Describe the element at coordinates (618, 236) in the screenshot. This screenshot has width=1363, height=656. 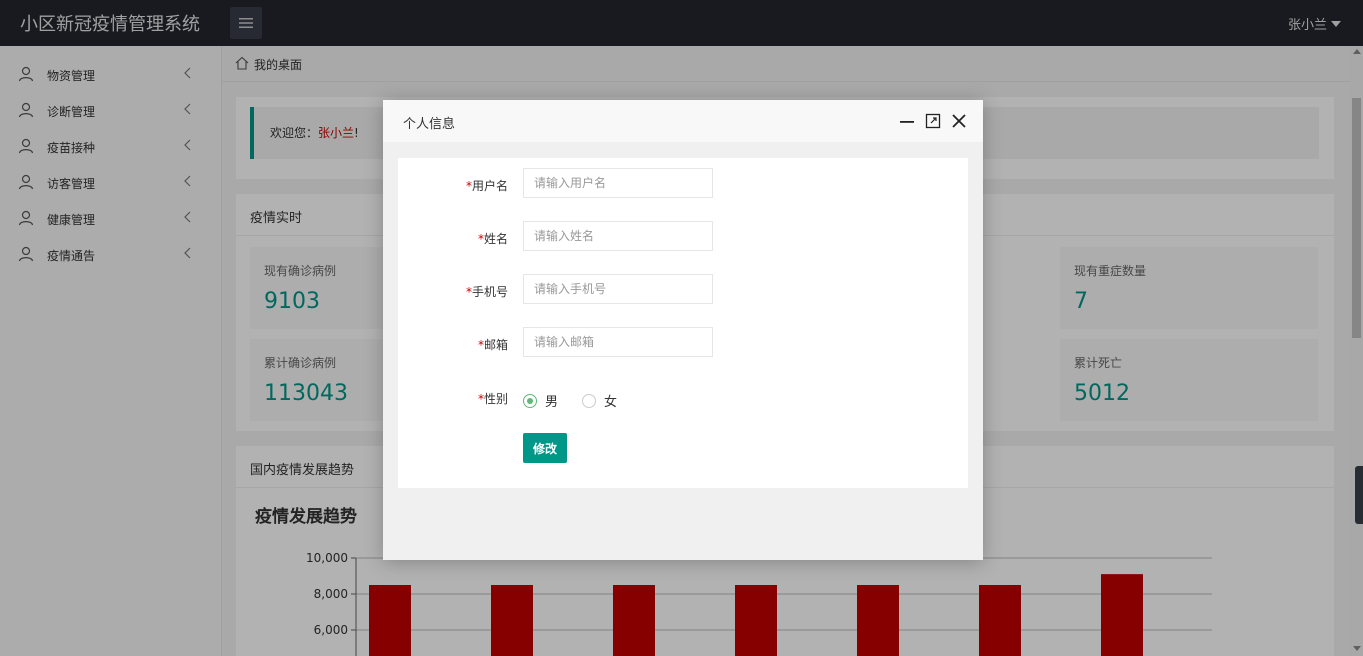
I see `name-input` at that location.